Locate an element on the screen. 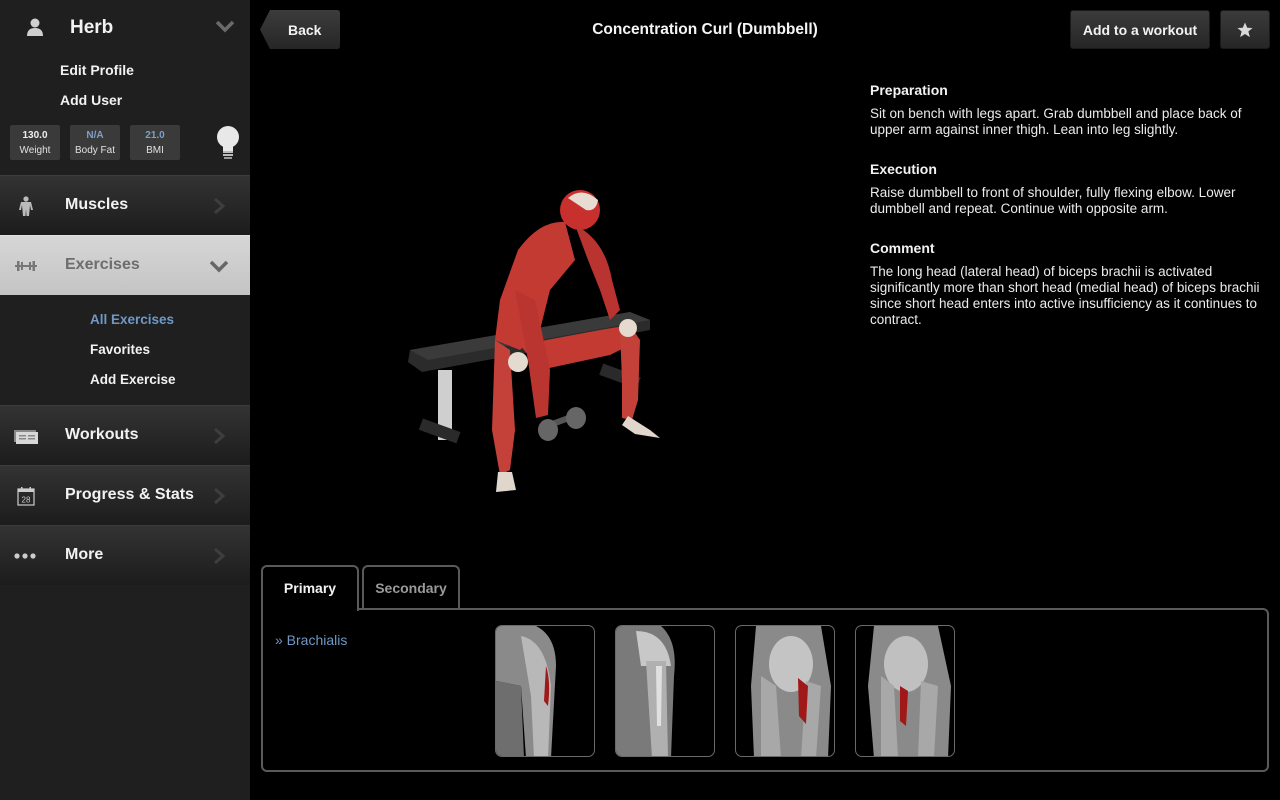 Image resolution: width=1280 pixels, height=800 pixels. add-to-workout-button: Add to a workout is located at coordinates (1140, 29).